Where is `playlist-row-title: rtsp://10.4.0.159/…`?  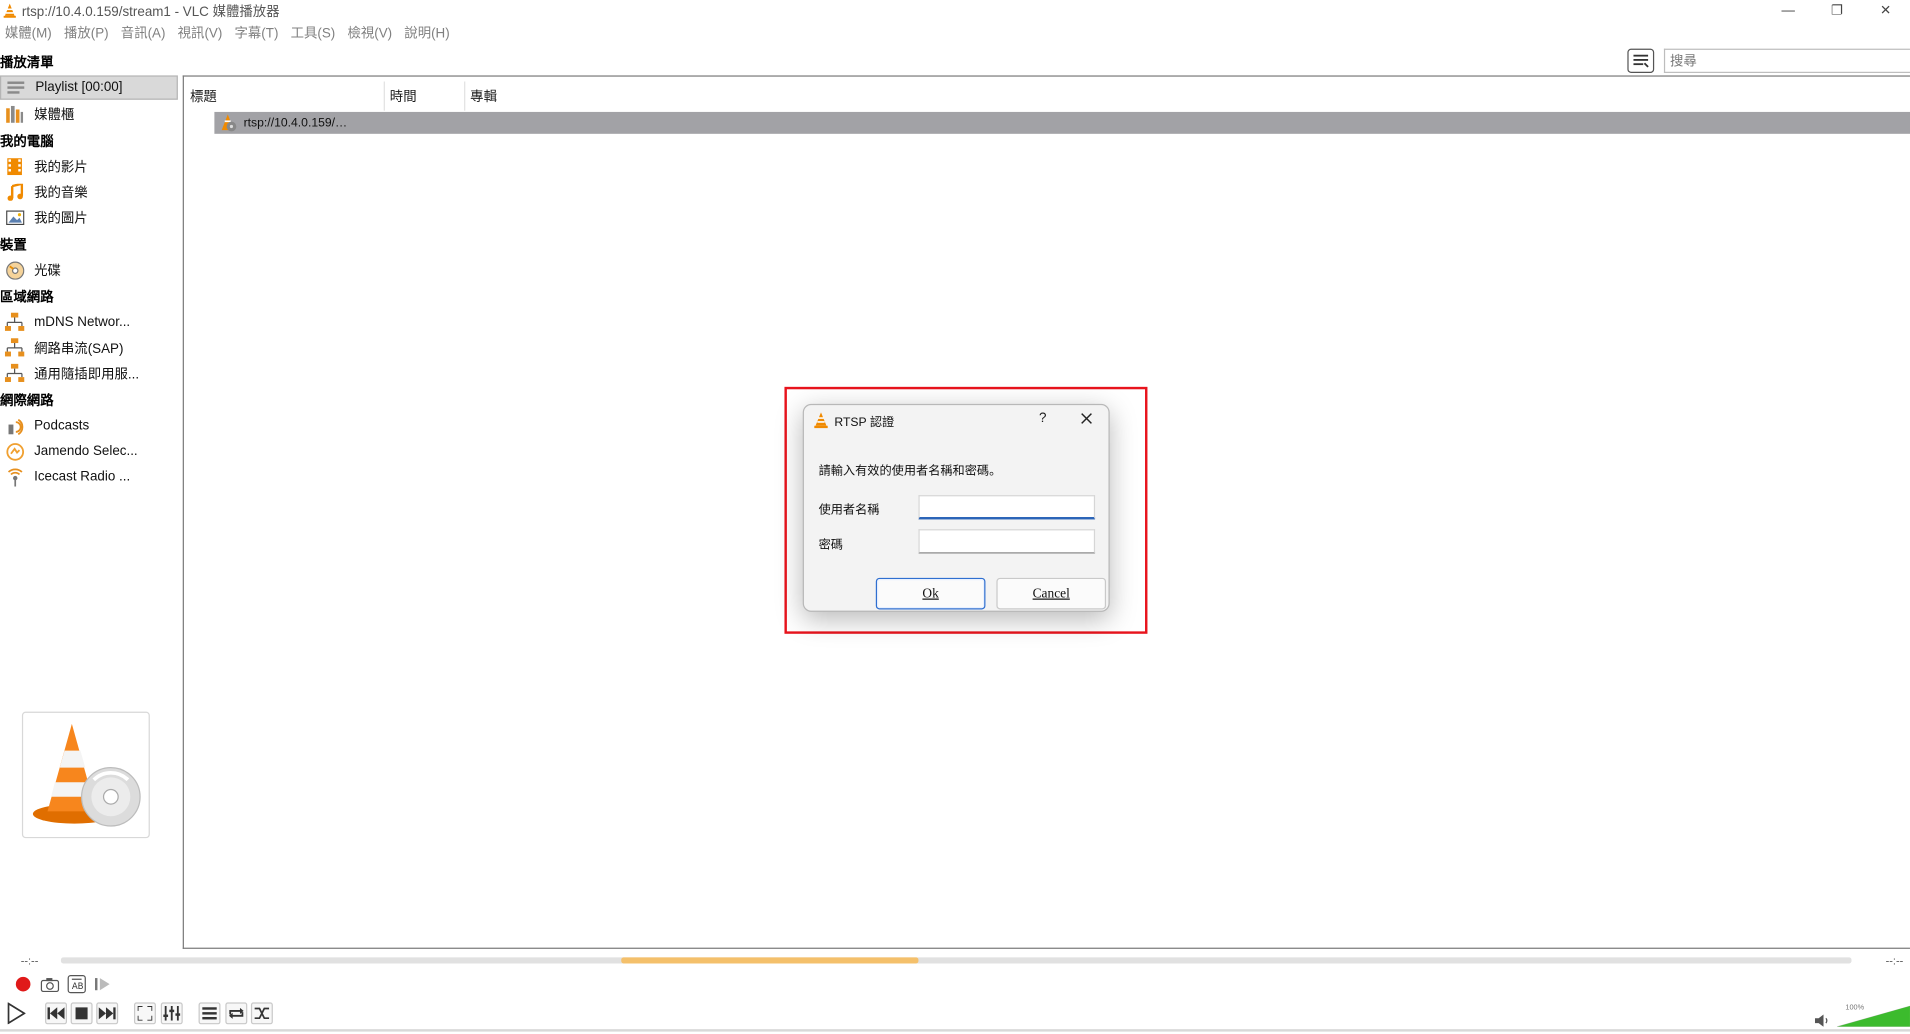 playlist-row-title: rtsp://10.4.0.159/… is located at coordinates (295, 123).